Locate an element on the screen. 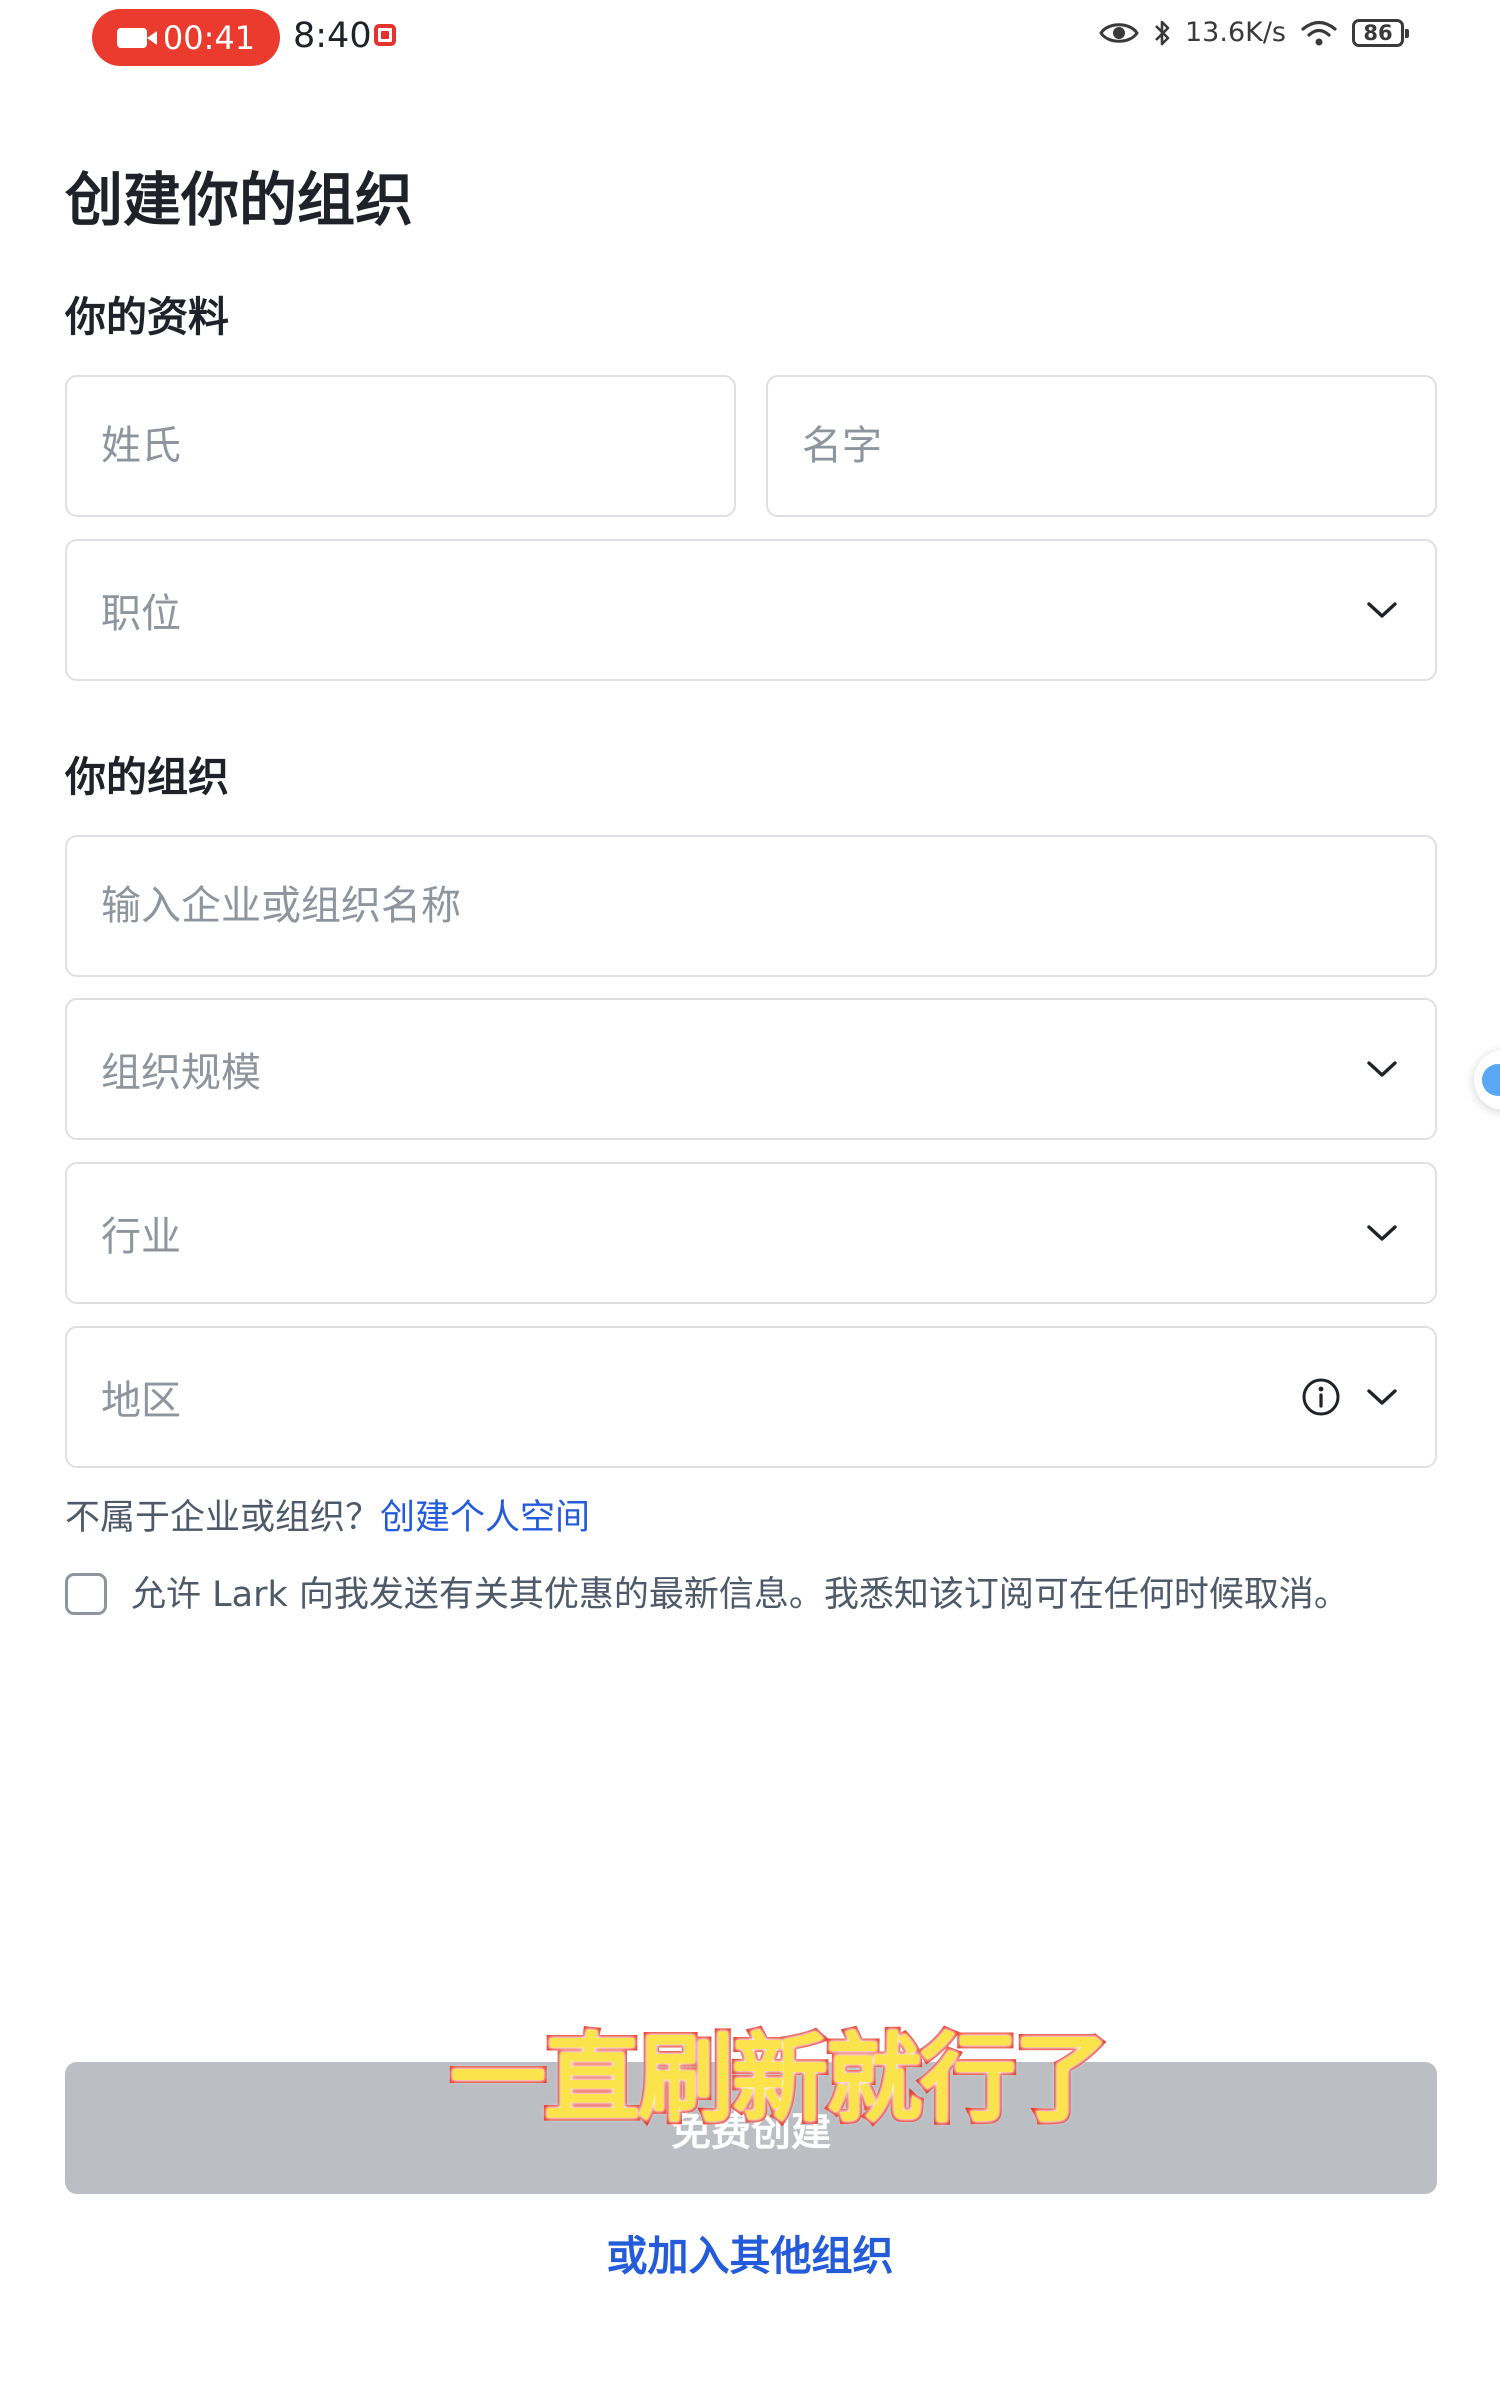 This screenshot has height=2400, width=1500. wifi-icon is located at coordinates (1319, 32).